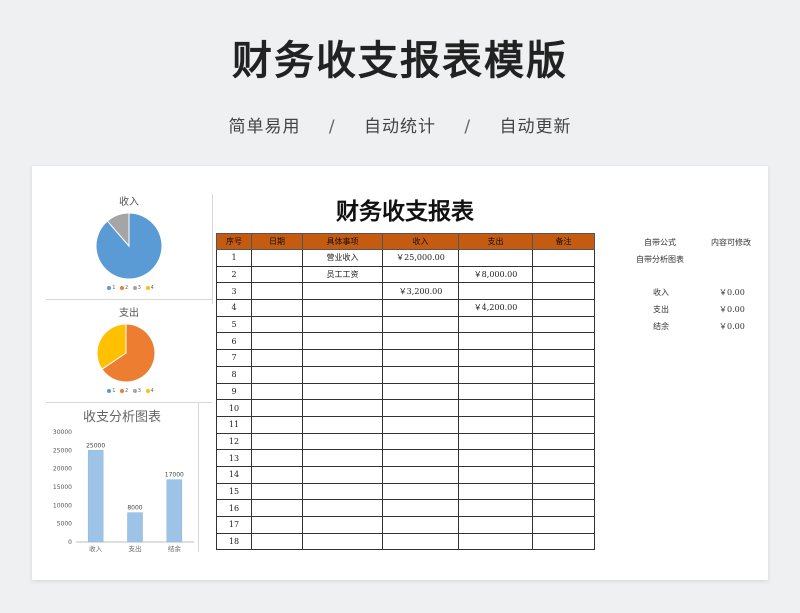  What do you see at coordinates (495, 274) in the screenshot?
I see `expense-cell: ￥8,000.00` at bounding box center [495, 274].